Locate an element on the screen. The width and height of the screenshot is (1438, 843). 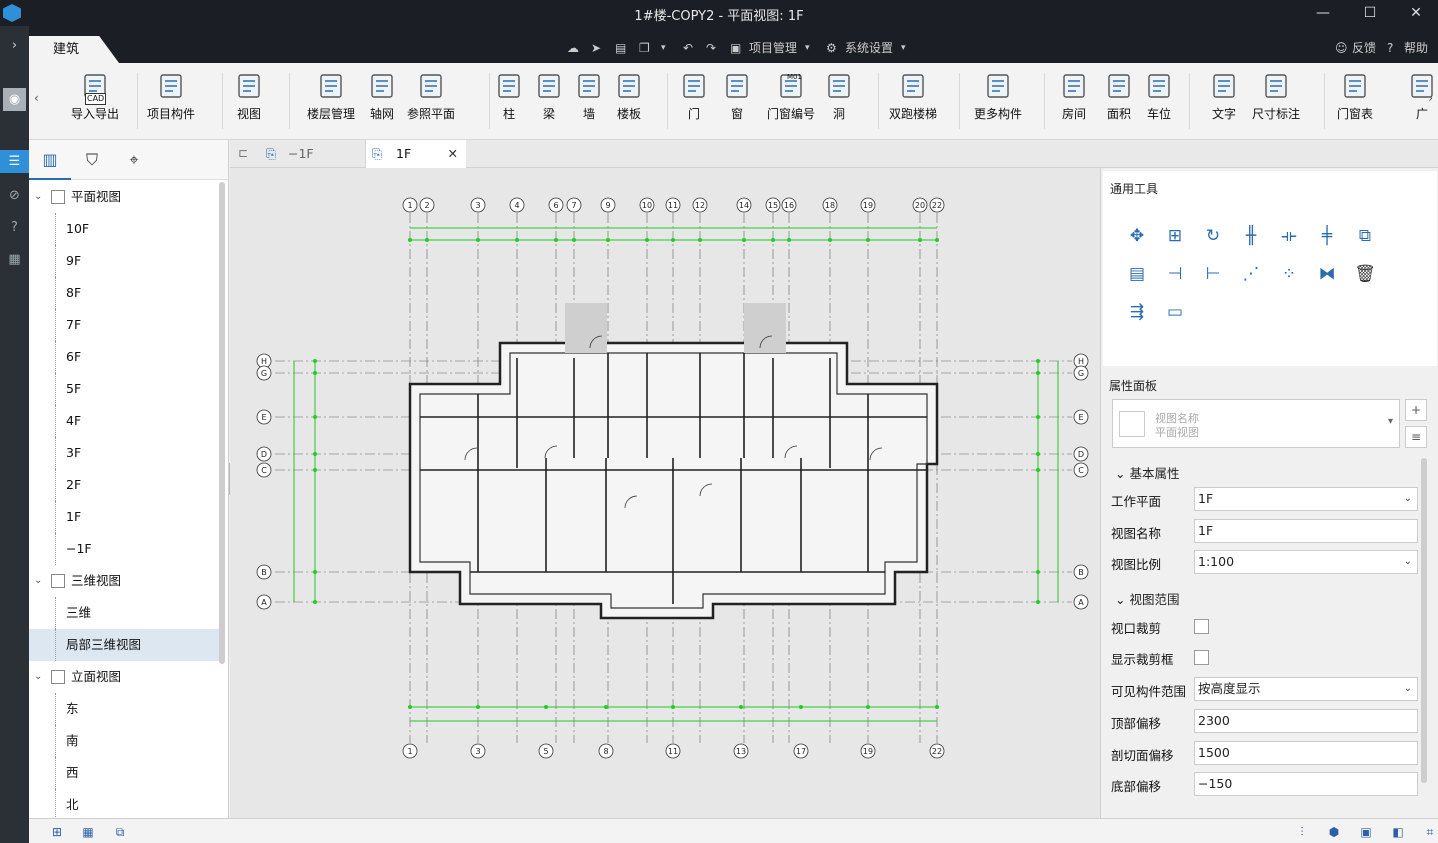
system-settings-menu: 系统设置 is located at coordinates (869, 48).